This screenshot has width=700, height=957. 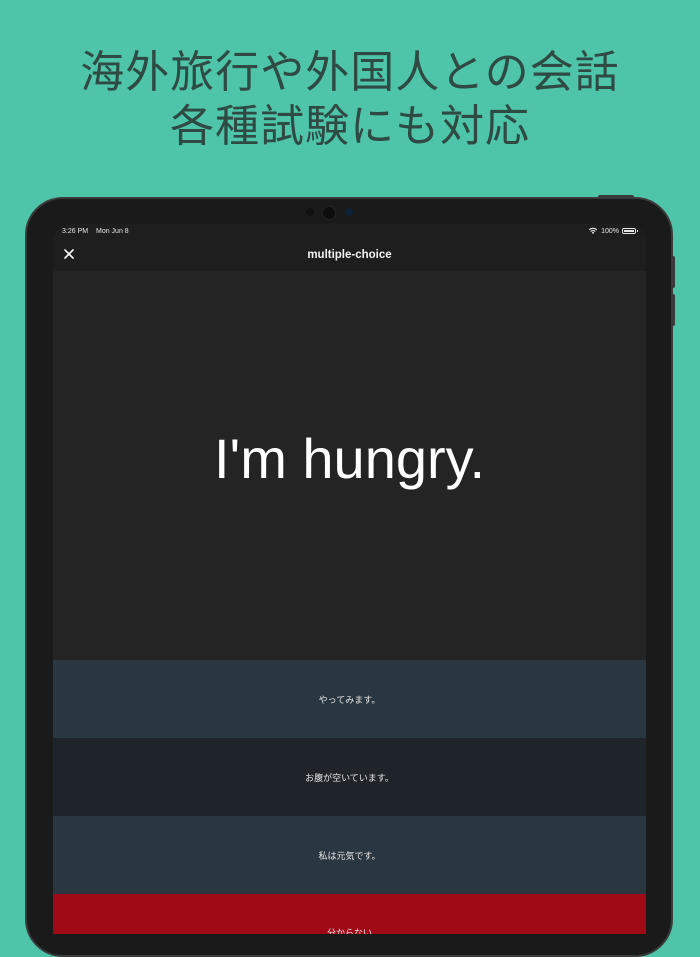 What do you see at coordinates (349, 931) in the screenshot?
I see `choice-label: 分からない` at bounding box center [349, 931].